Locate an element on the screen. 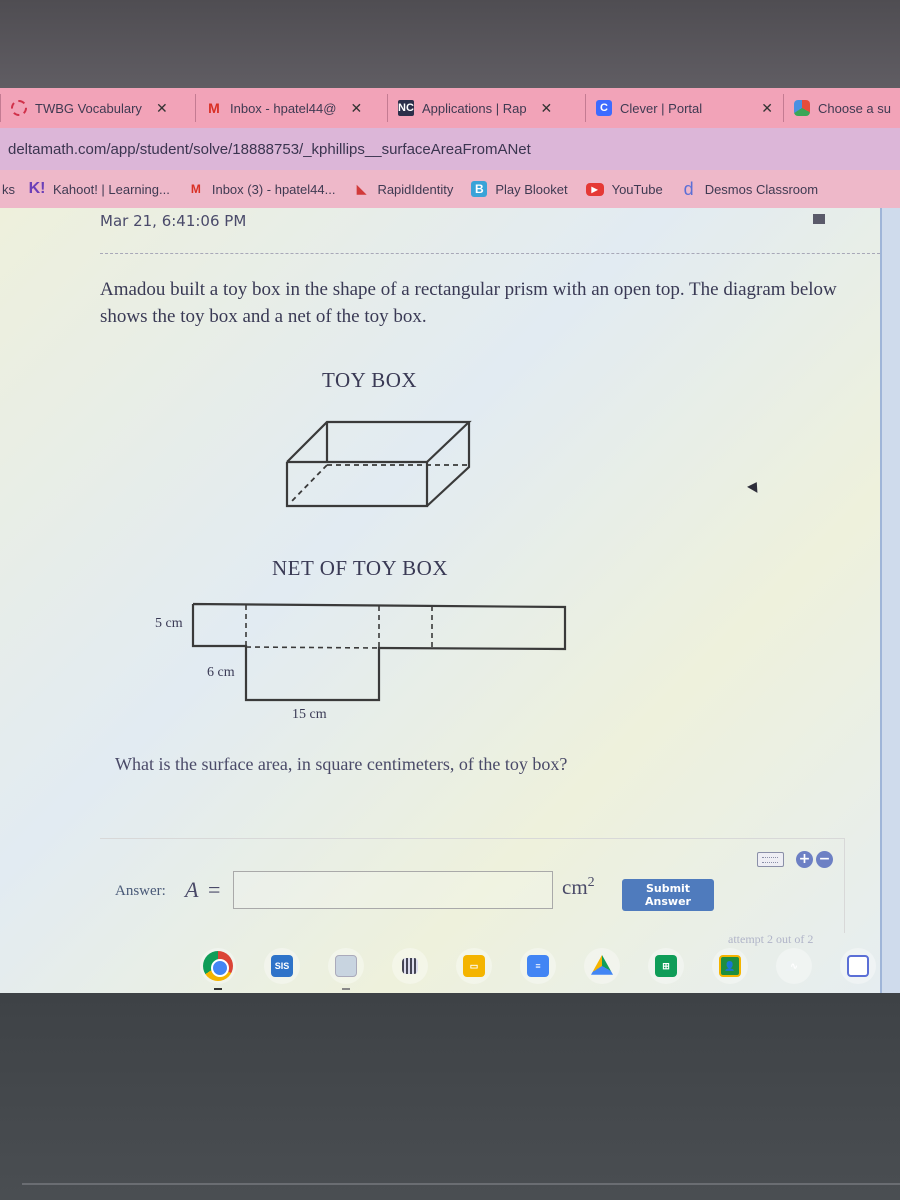 The image size is (900, 1200). clever-icon: C is located at coordinates (604, 108).